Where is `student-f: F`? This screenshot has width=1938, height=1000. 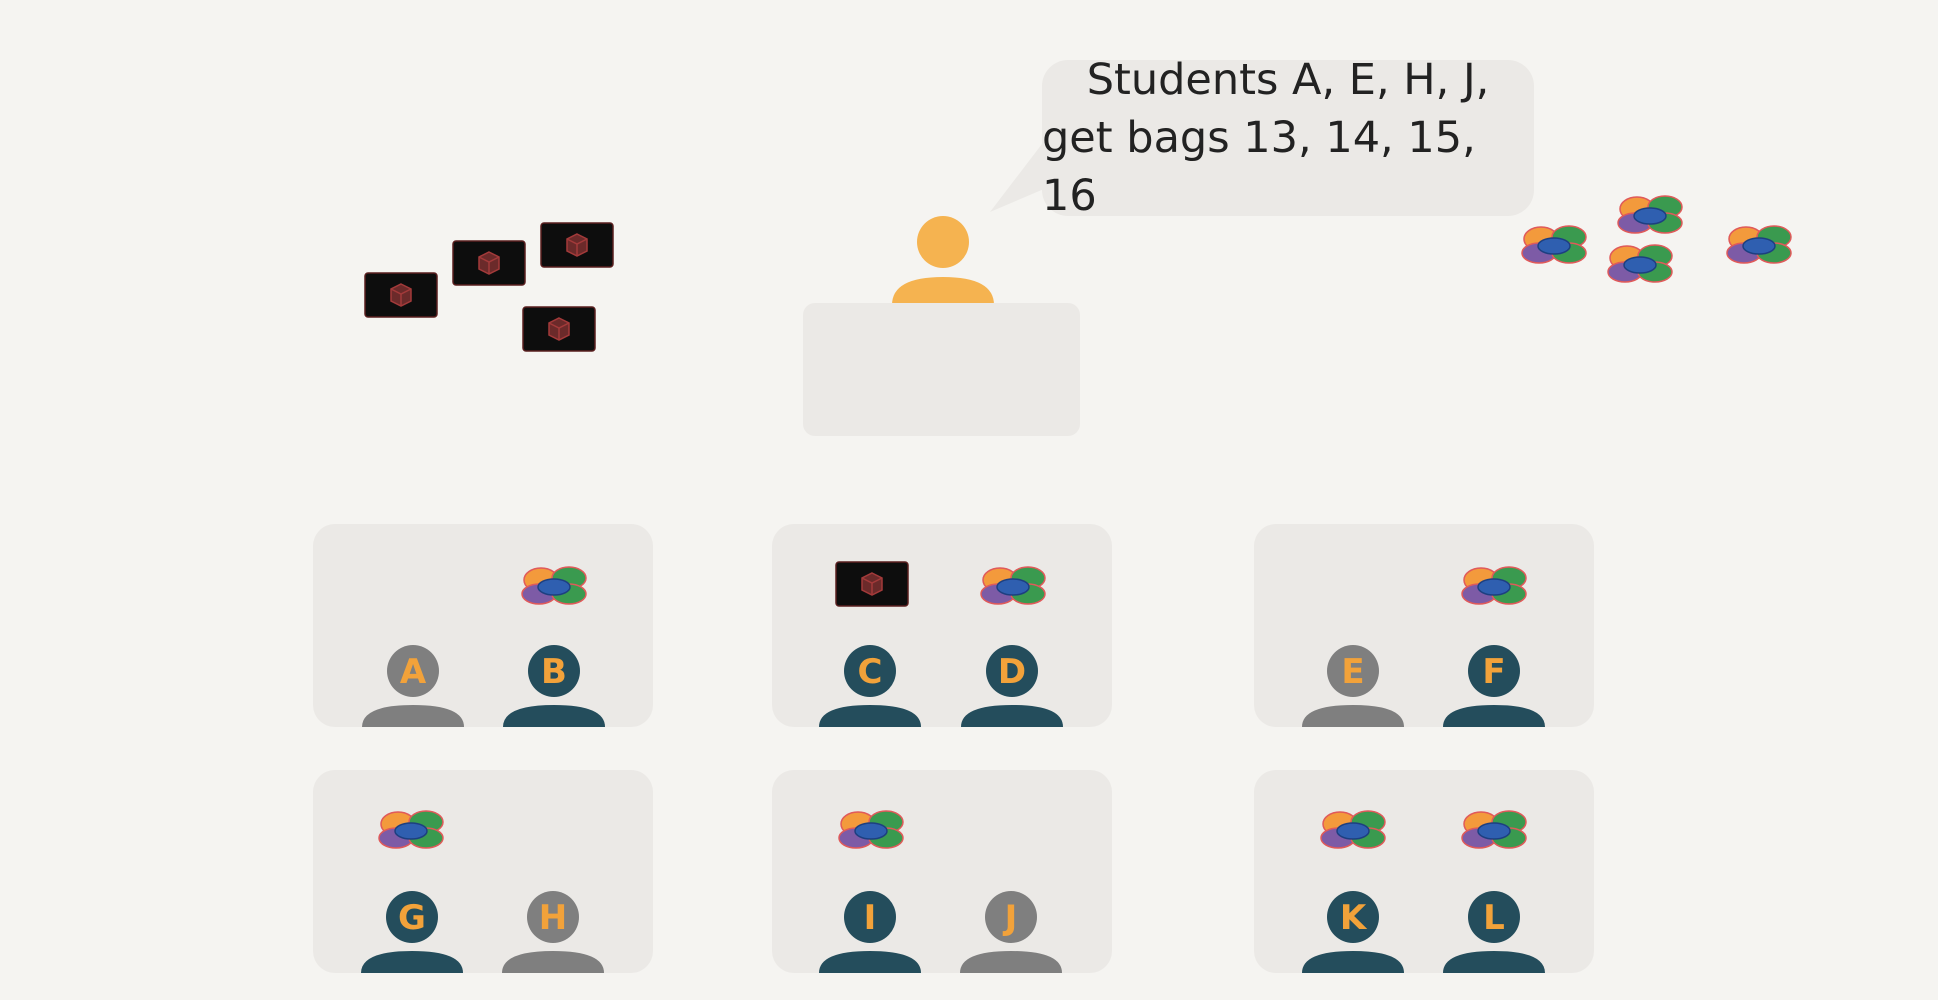
student-f: F is located at coordinates (1494, 682).